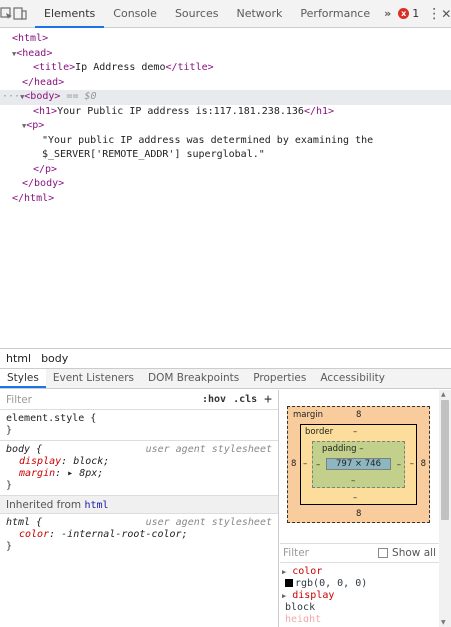 The height and width of the screenshot is (627, 451). I want to click on hover-state-button: :hov, so click(214, 399).